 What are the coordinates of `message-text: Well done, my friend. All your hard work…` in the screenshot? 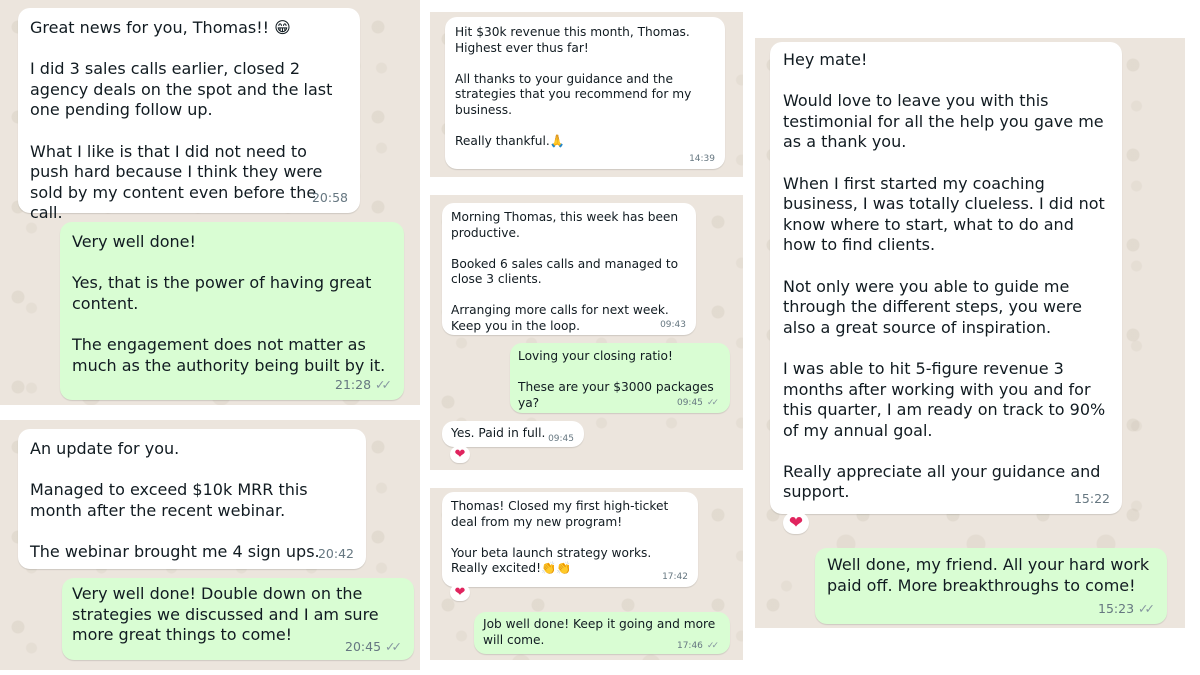 It's located at (991, 575).